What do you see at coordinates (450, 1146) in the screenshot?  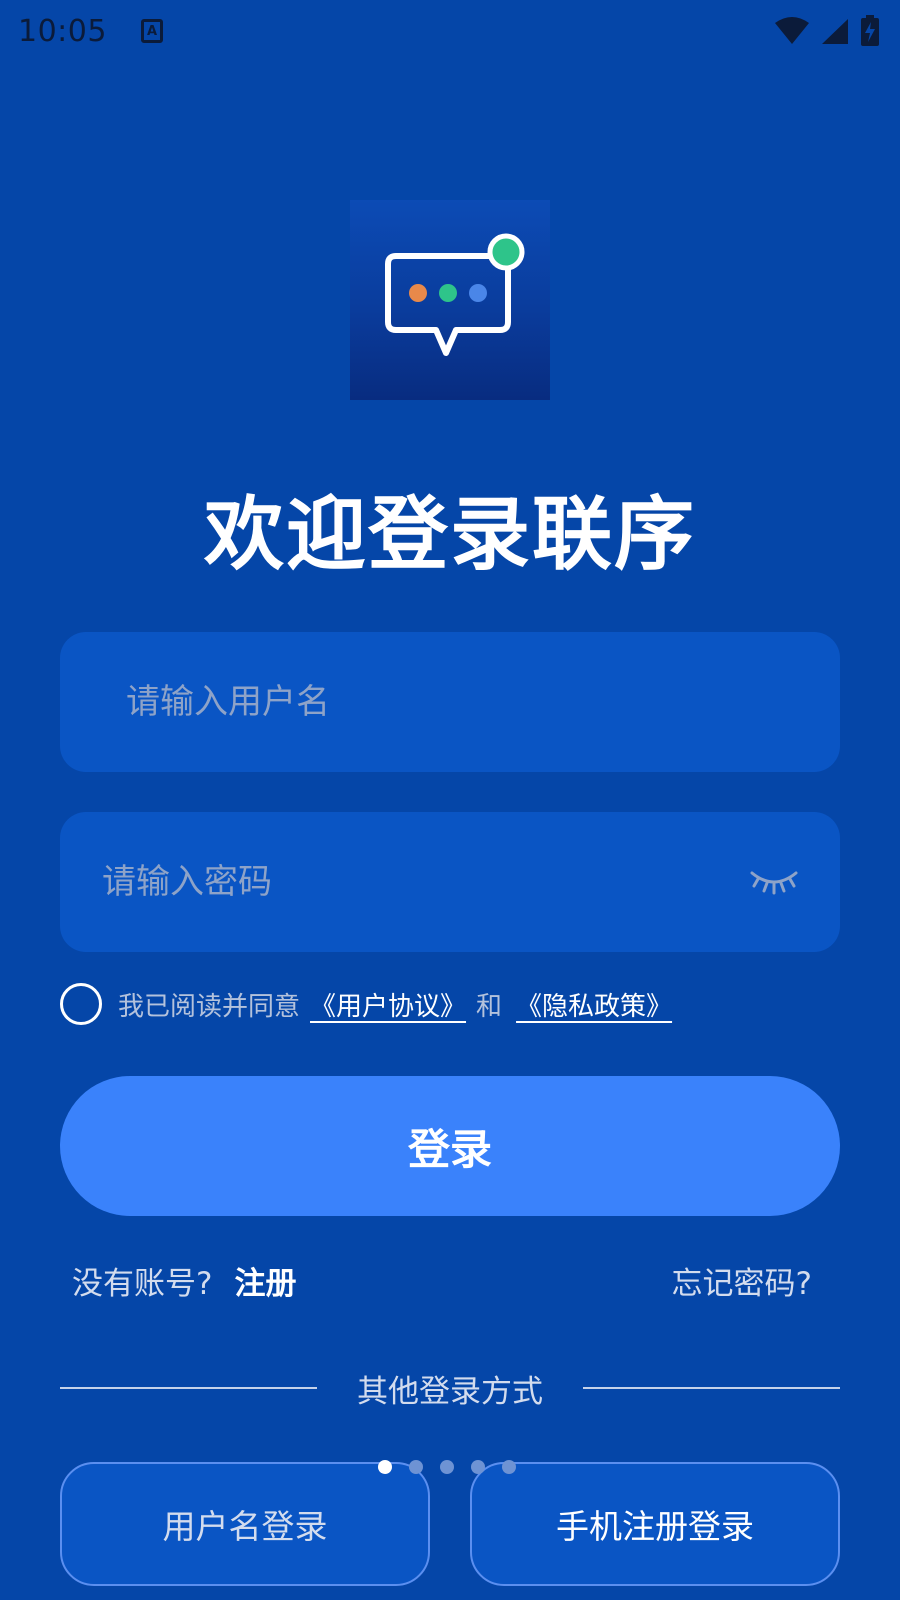 I see `login-button: 登录` at bounding box center [450, 1146].